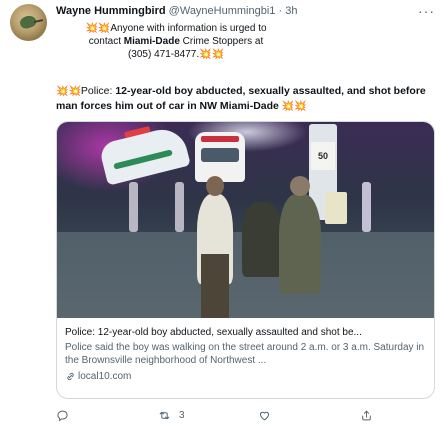  I want to click on tweet-actions: 3, so click(244, 417).